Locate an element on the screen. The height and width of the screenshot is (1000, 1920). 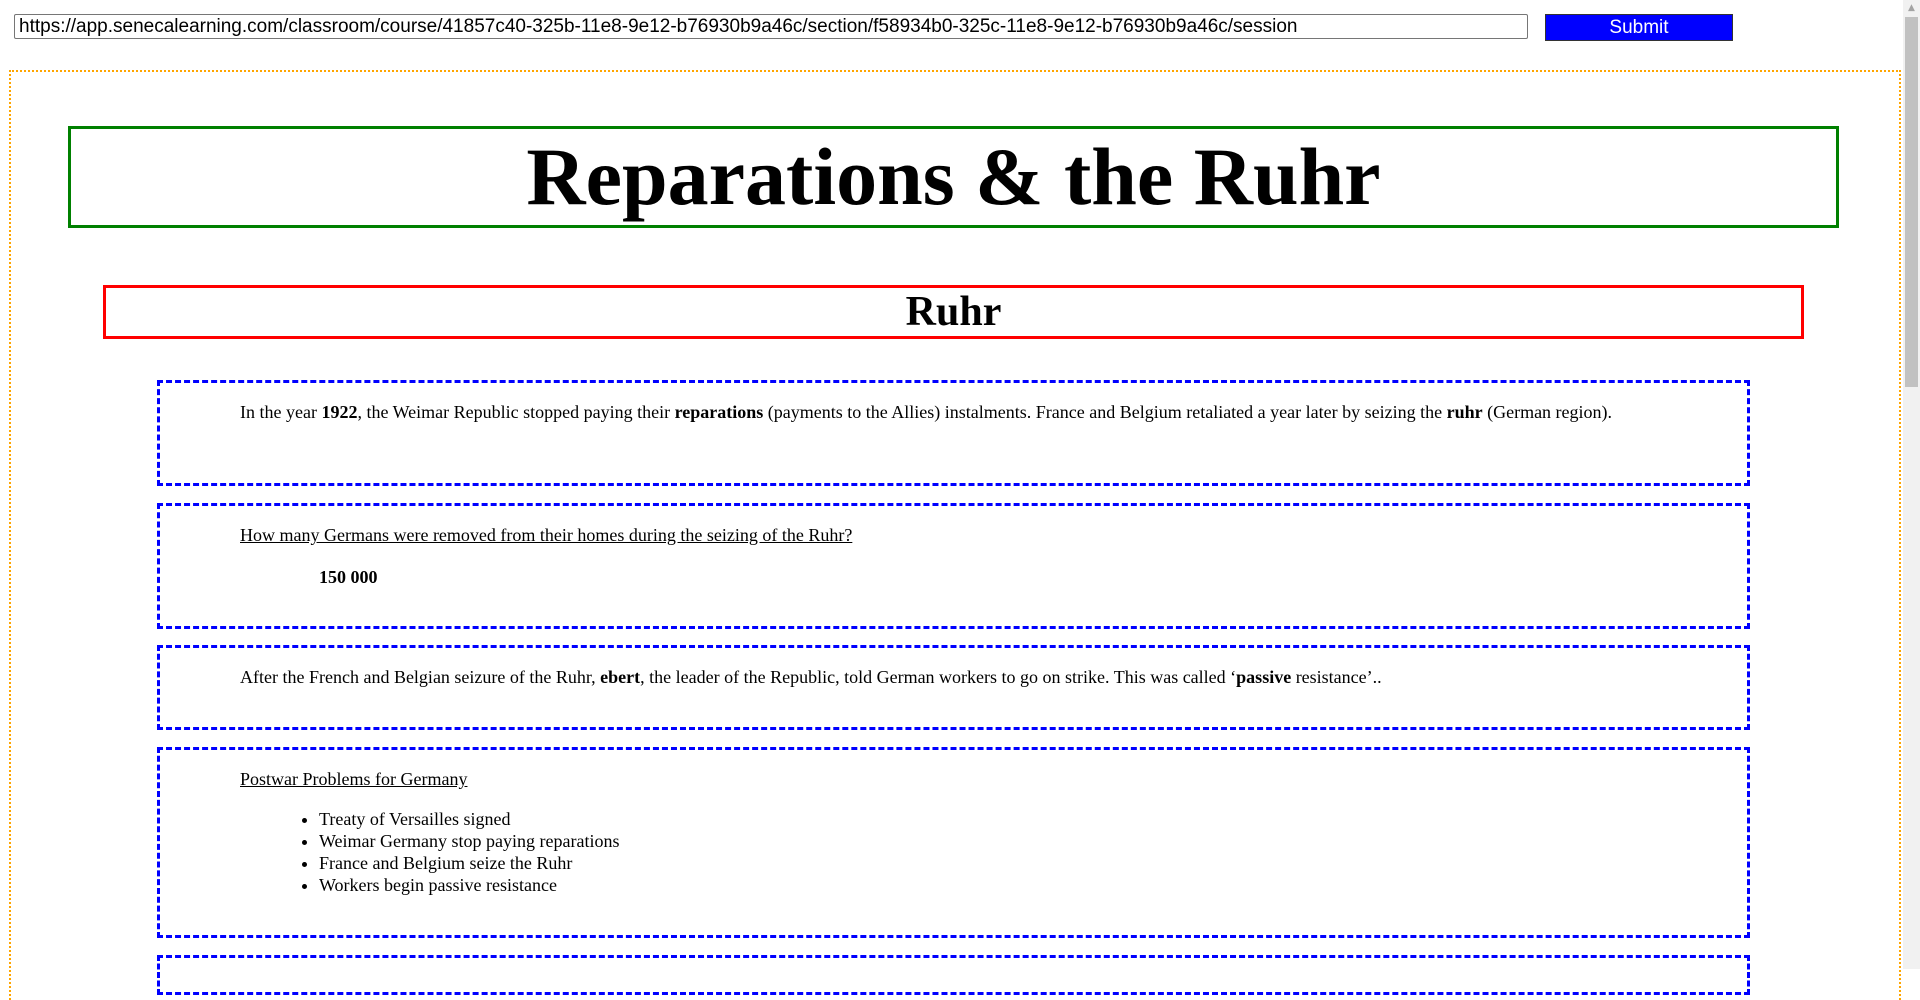
submit-button: Submit is located at coordinates (1639, 27).